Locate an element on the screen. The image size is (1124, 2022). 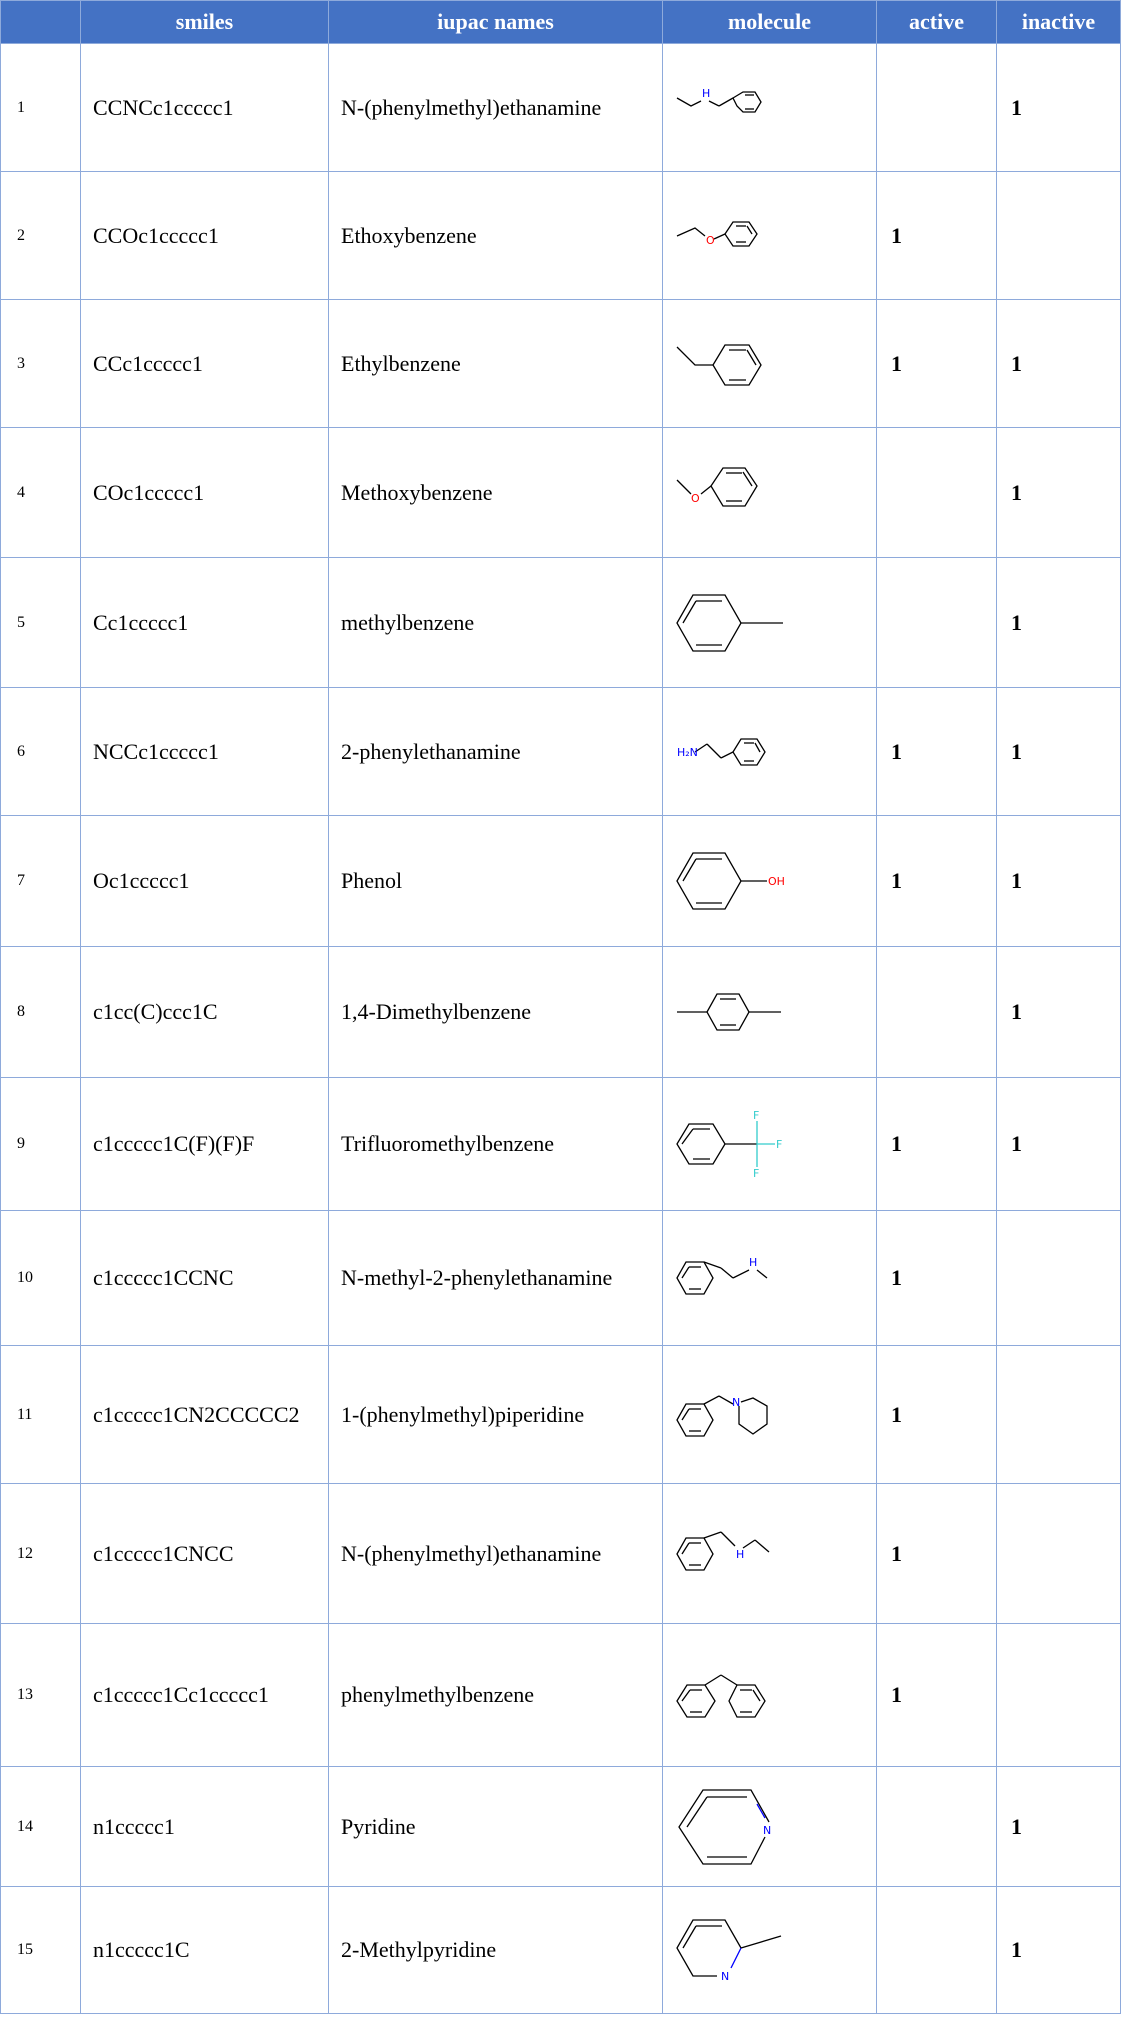
header-active: active is located at coordinates (936, 22).